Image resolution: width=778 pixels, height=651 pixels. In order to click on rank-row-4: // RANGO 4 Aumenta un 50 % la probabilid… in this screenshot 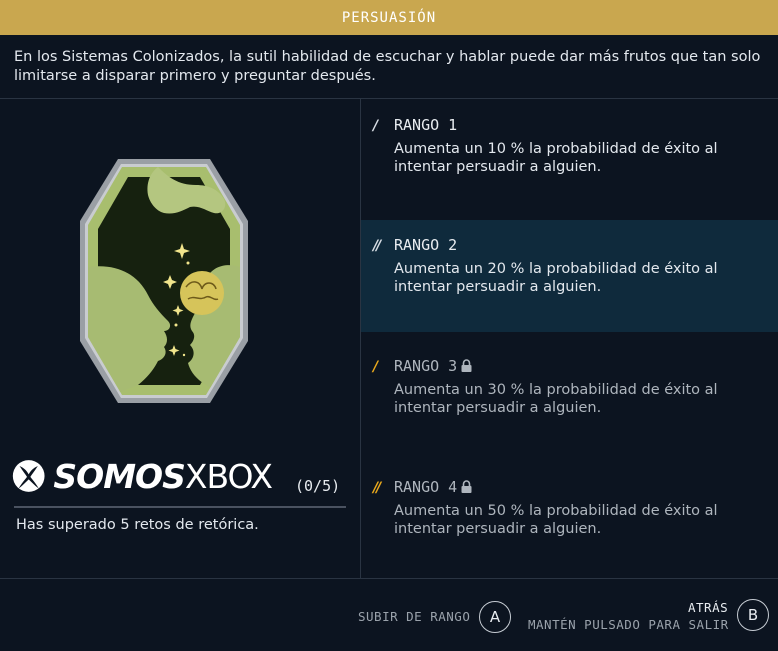, I will do `click(569, 518)`.